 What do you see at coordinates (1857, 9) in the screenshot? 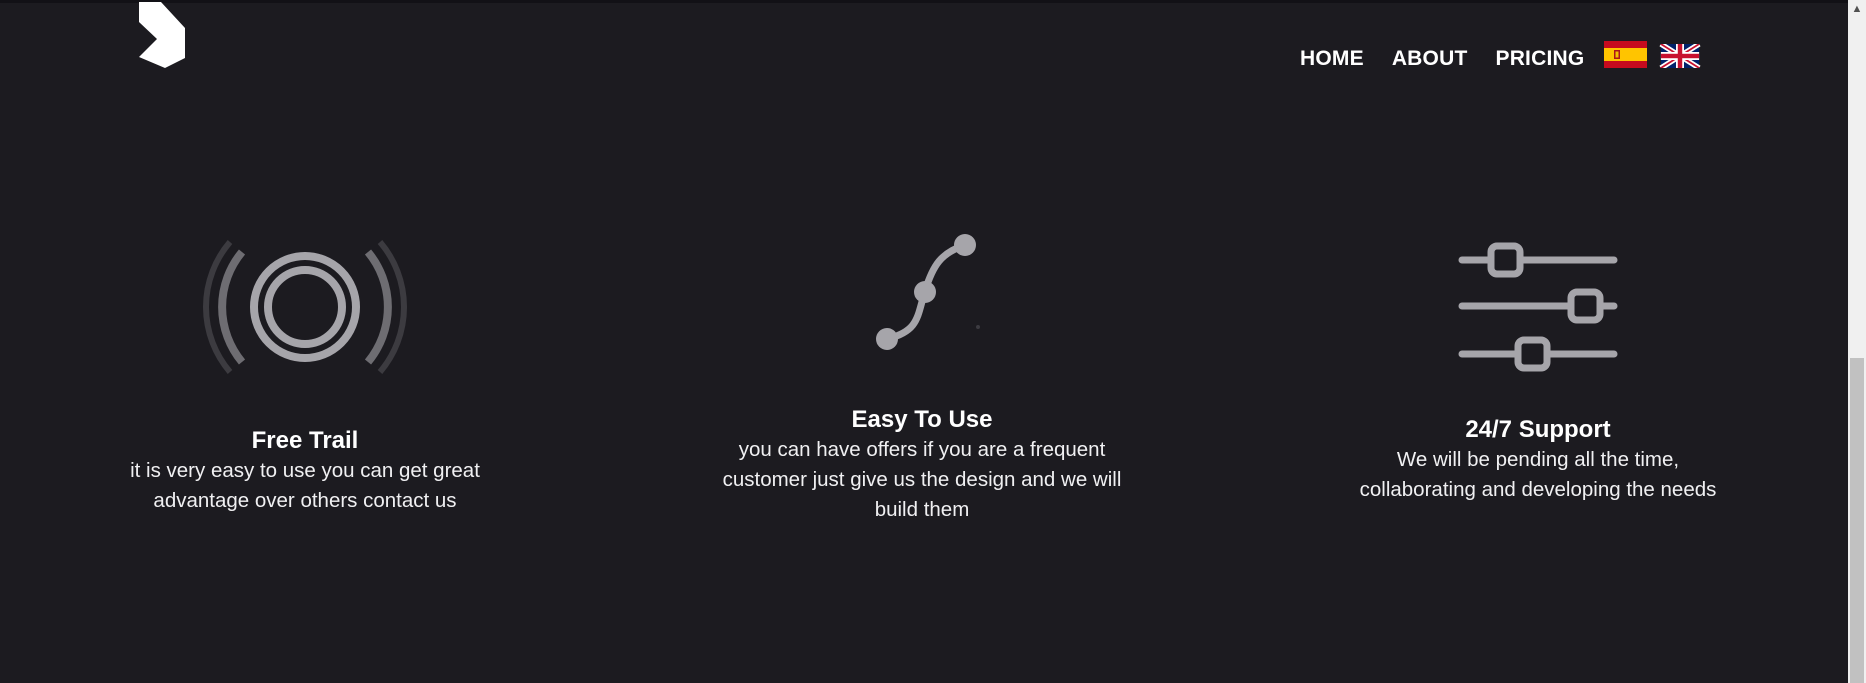
I see `scroll-up-arrow-icon: ▲` at bounding box center [1857, 9].